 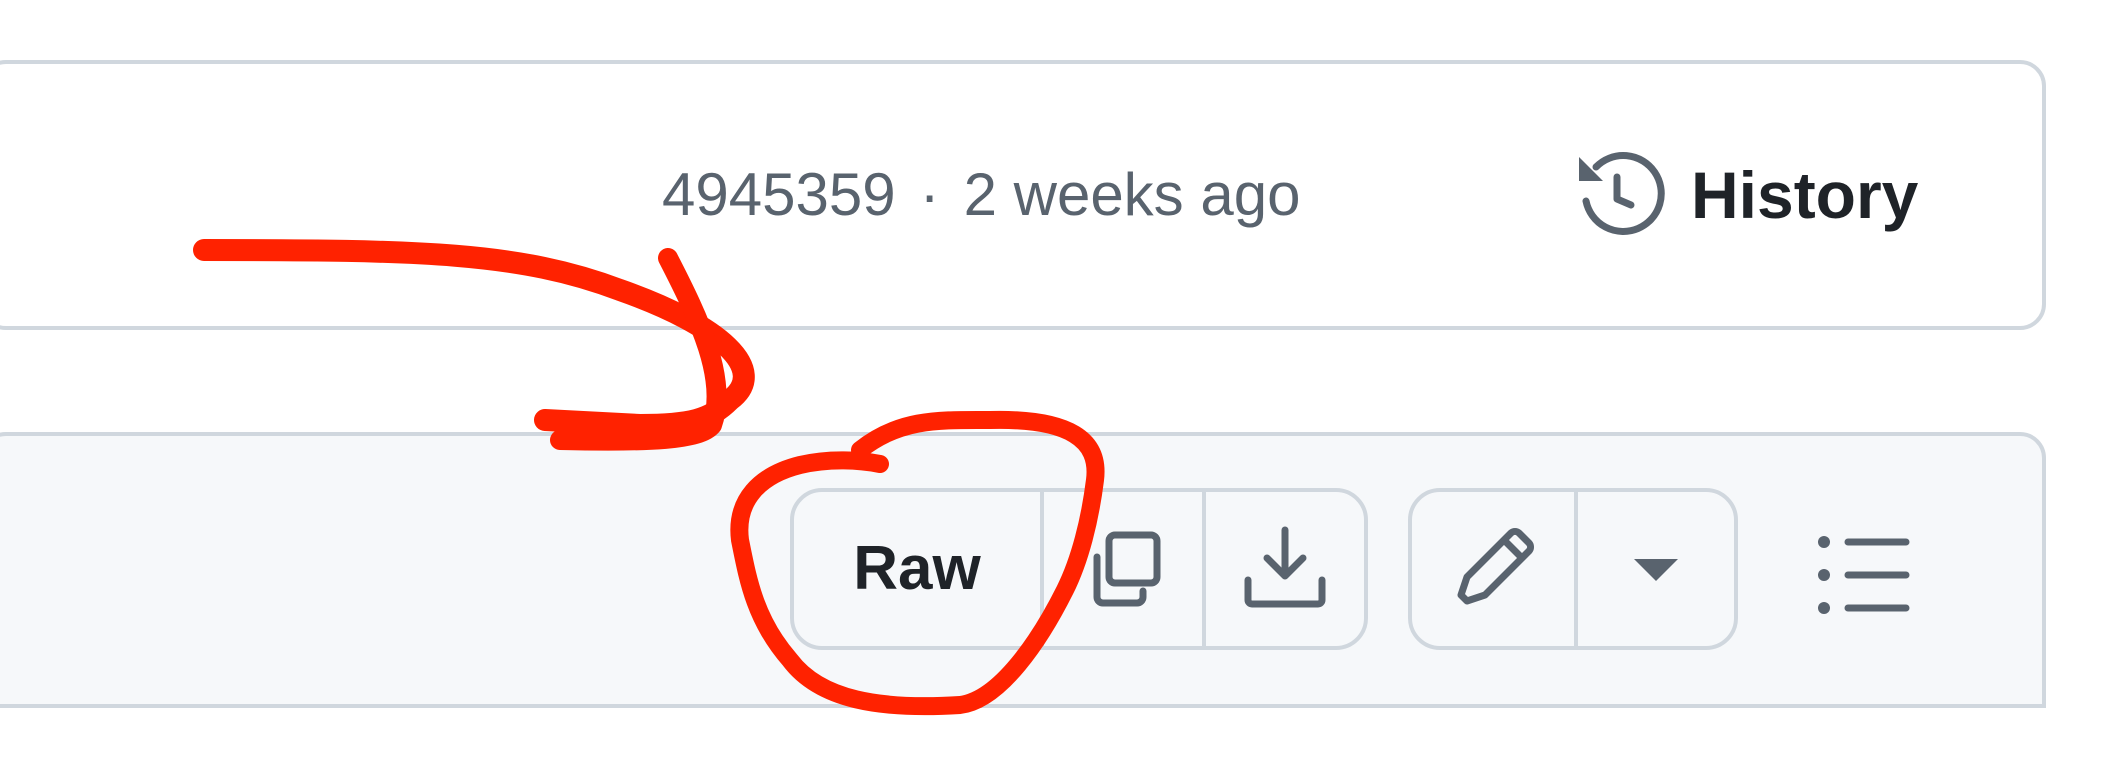 What do you see at coordinates (1805, 195) in the screenshot?
I see `history-label: History` at bounding box center [1805, 195].